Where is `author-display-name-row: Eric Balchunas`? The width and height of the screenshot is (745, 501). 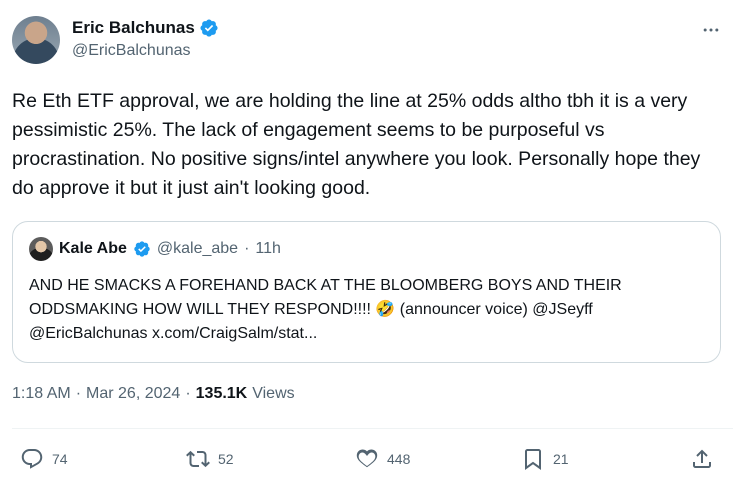
author-display-name-row: Eric Balchunas is located at coordinates (145, 28).